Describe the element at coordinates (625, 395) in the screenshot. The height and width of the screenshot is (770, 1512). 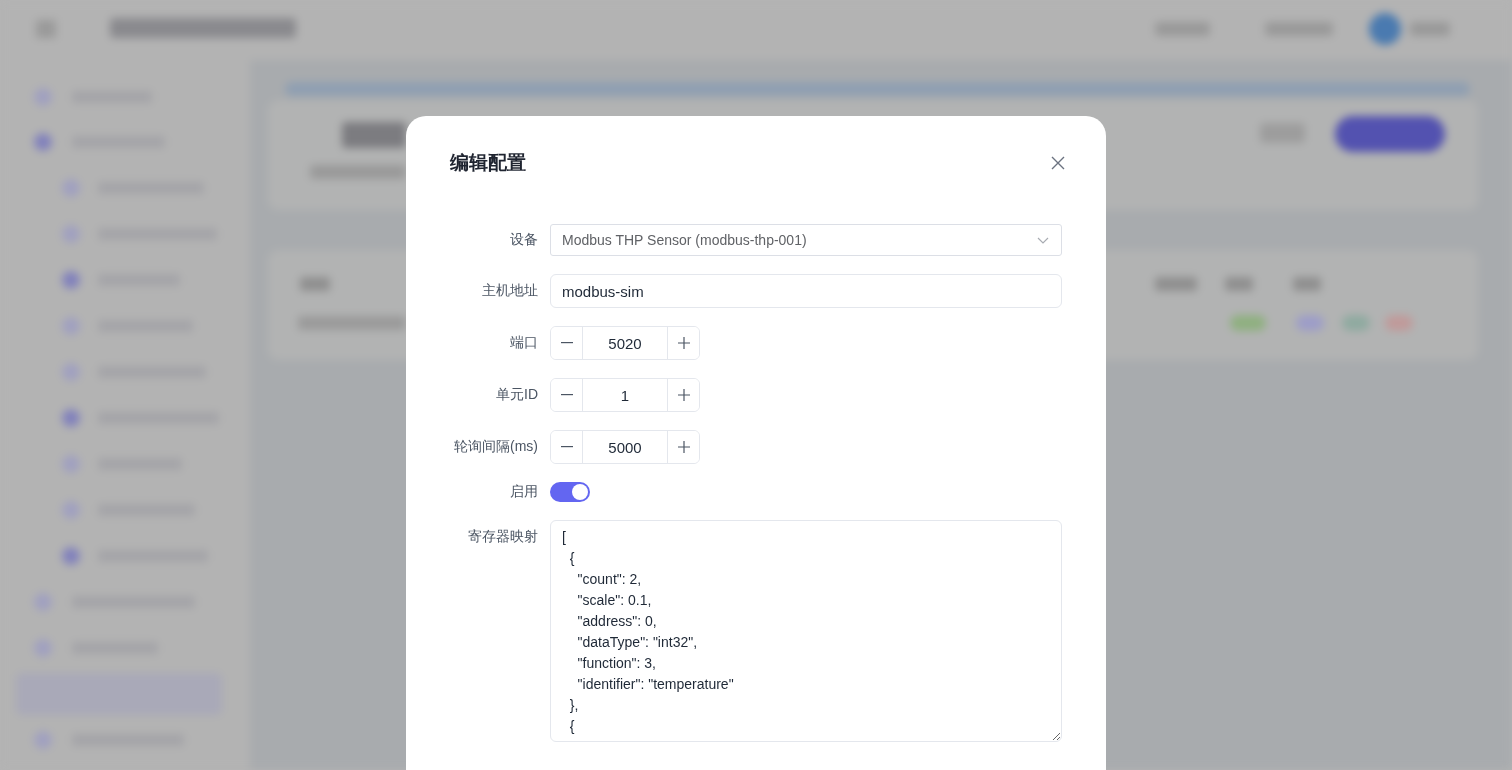
I see `number-stepper: 1` at that location.